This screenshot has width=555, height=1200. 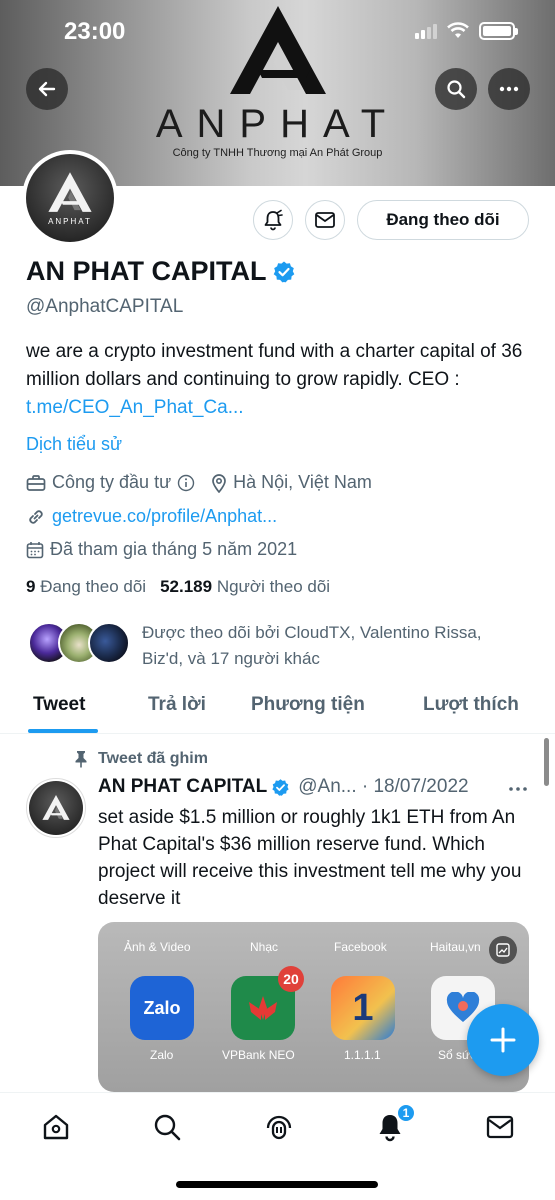 What do you see at coordinates (258, 1055) in the screenshot?
I see `app-label: VPBank NEO` at bounding box center [258, 1055].